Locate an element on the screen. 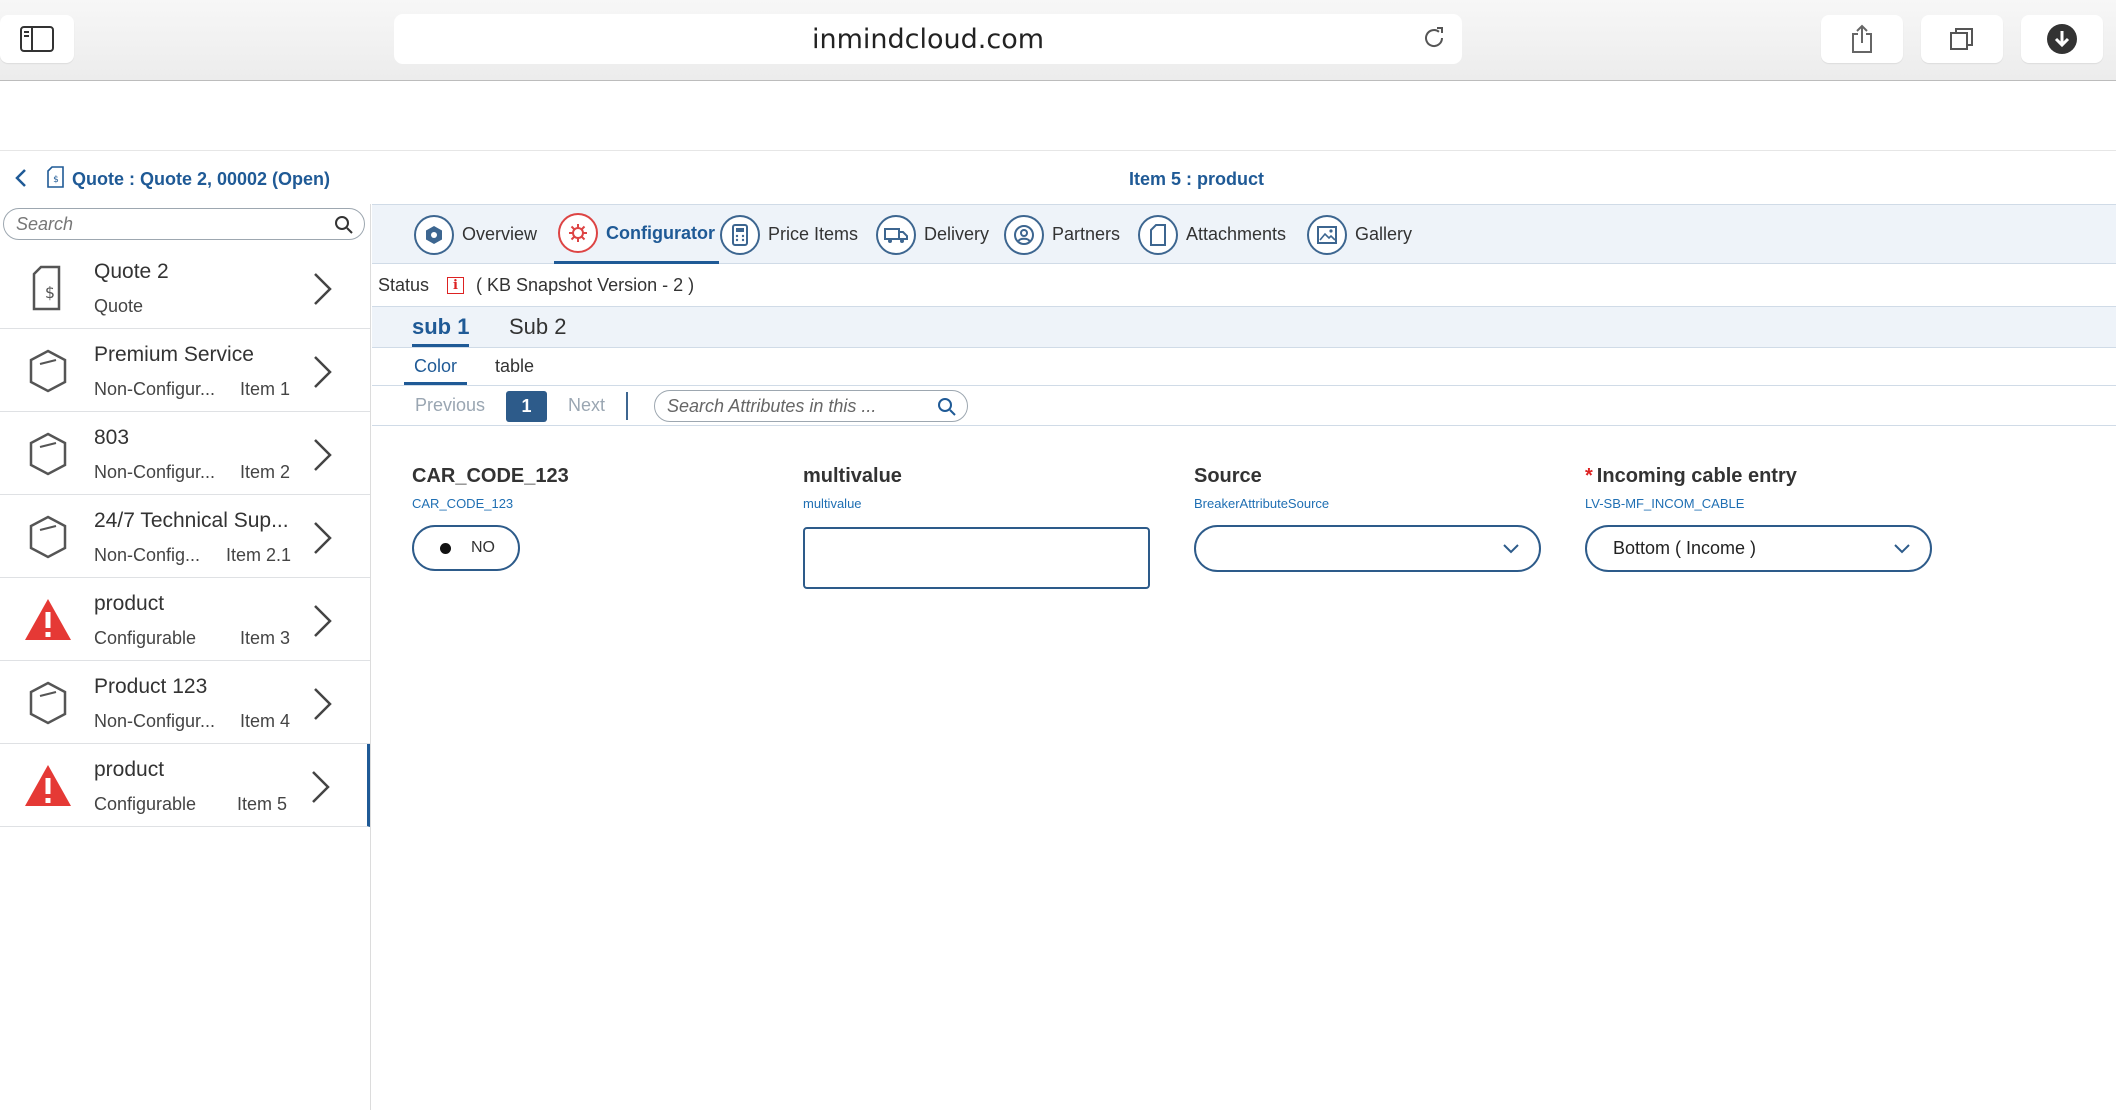 This screenshot has height=1110, width=2116. subtab-sub2: Sub 2 is located at coordinates (538, 329).